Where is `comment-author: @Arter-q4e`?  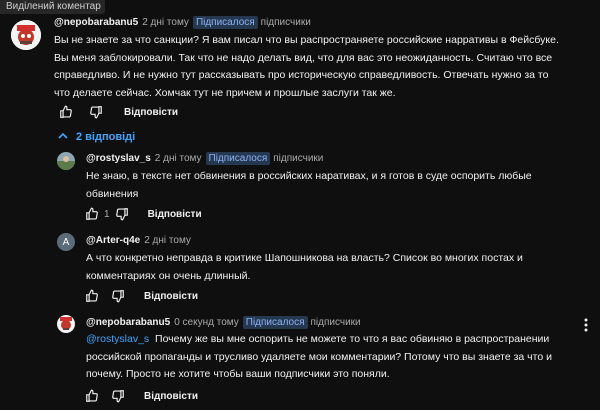 comment-author: @Arter-q4e is located at coordinates (113, 240).